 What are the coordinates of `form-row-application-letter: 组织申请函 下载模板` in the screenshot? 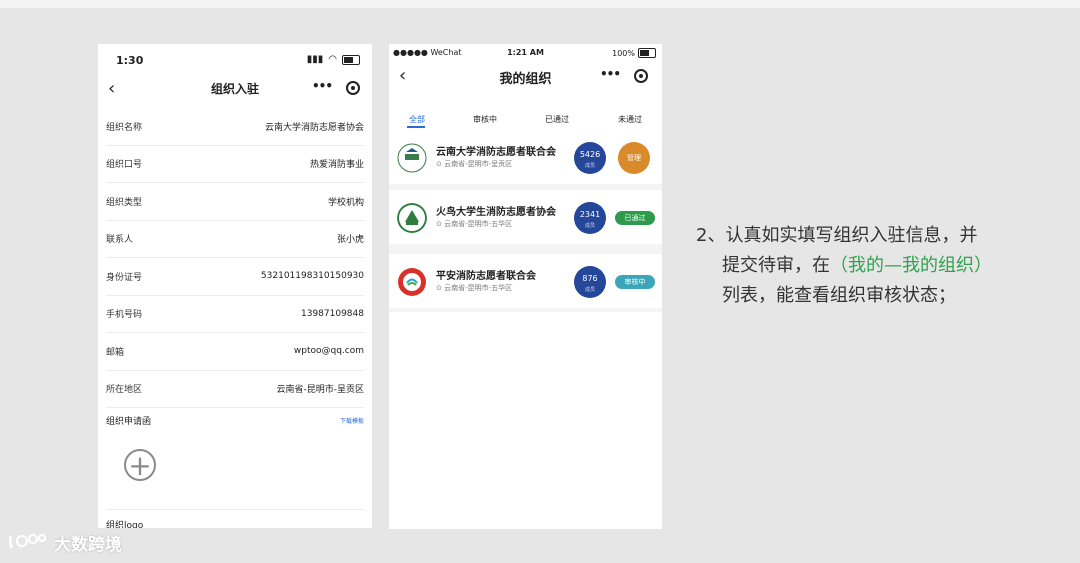 It's located at (235, 420).